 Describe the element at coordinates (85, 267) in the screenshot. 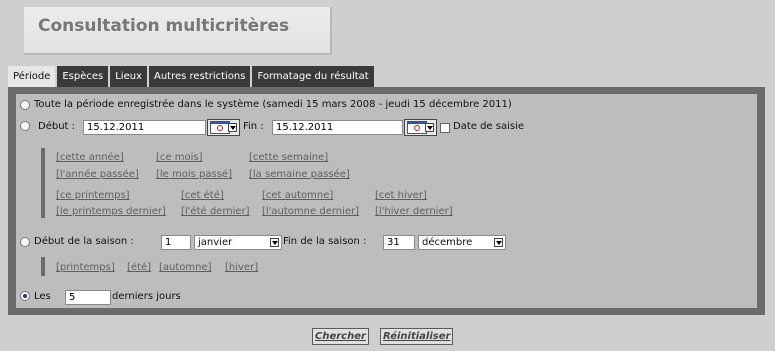

I see `link-printemps: [printemps]` at that location.